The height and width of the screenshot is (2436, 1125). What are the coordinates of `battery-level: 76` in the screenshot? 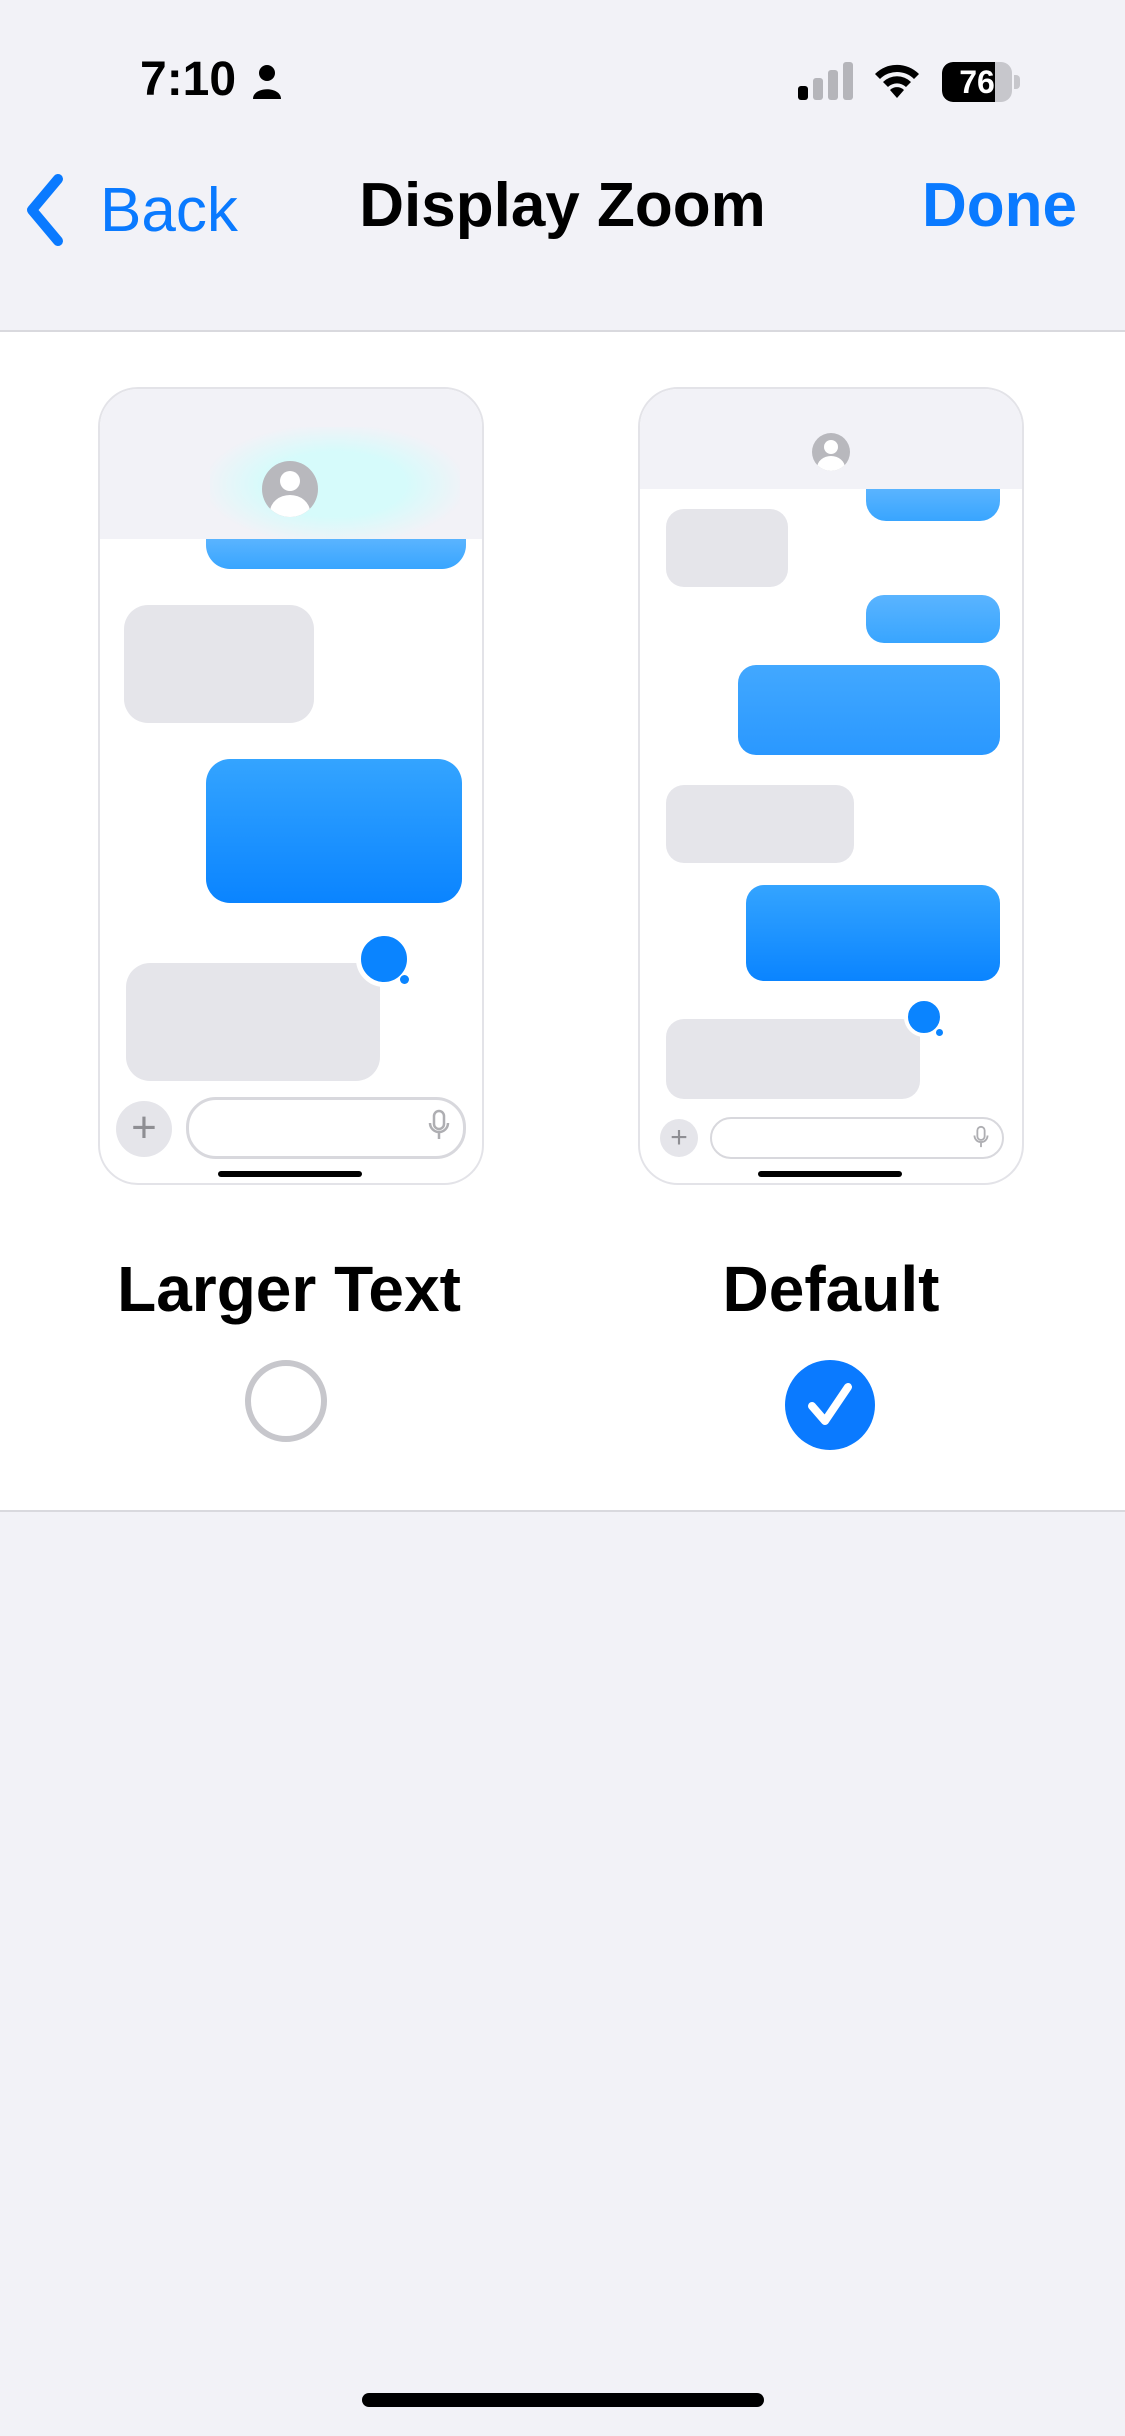 It's located at (977, 82).